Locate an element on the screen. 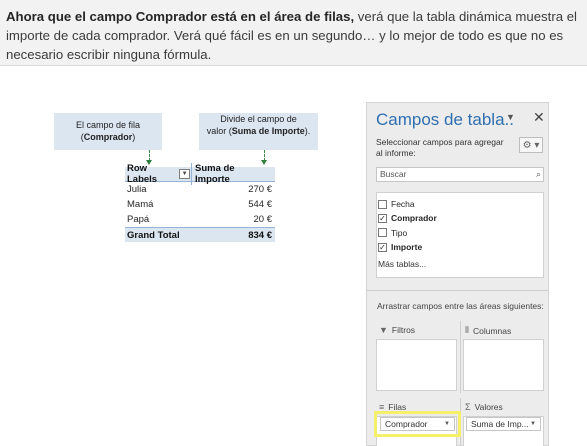 This screenshot has width=587, height=446. columns-icon: ⦀ is located at coordinates (467, 330).